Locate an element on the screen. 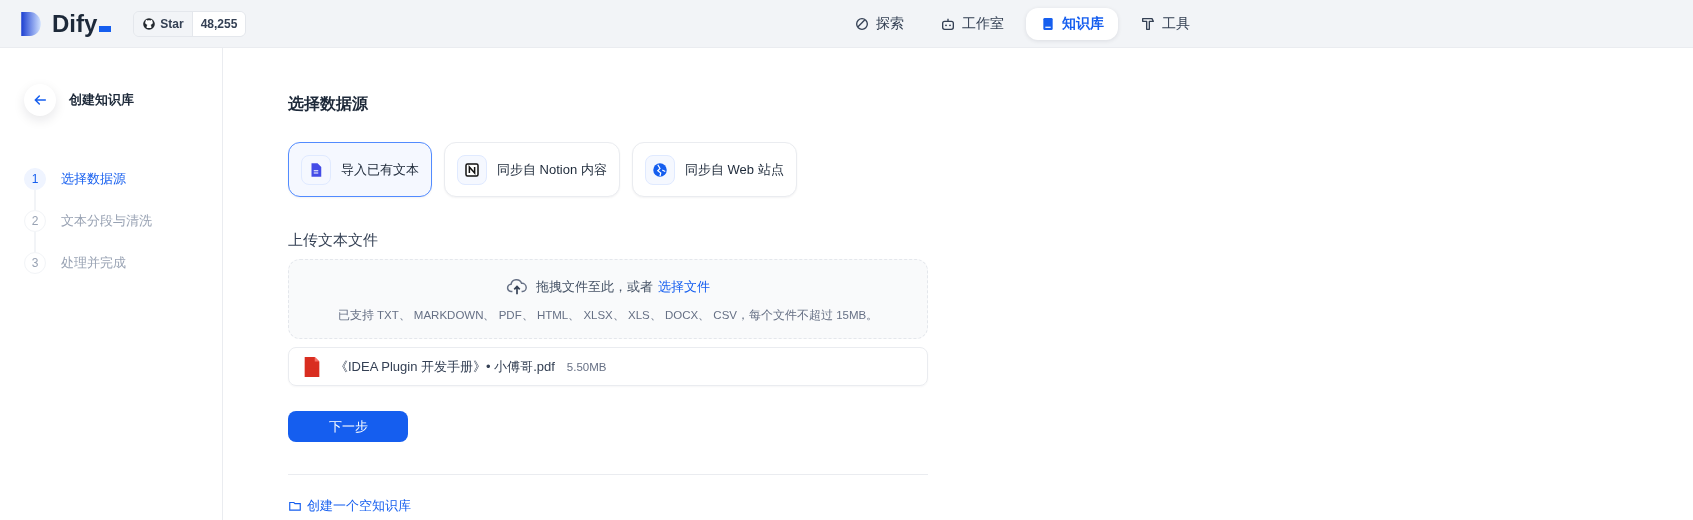  create-empty-link: 创建一个空知识库 is located at coordinates (349, 506).